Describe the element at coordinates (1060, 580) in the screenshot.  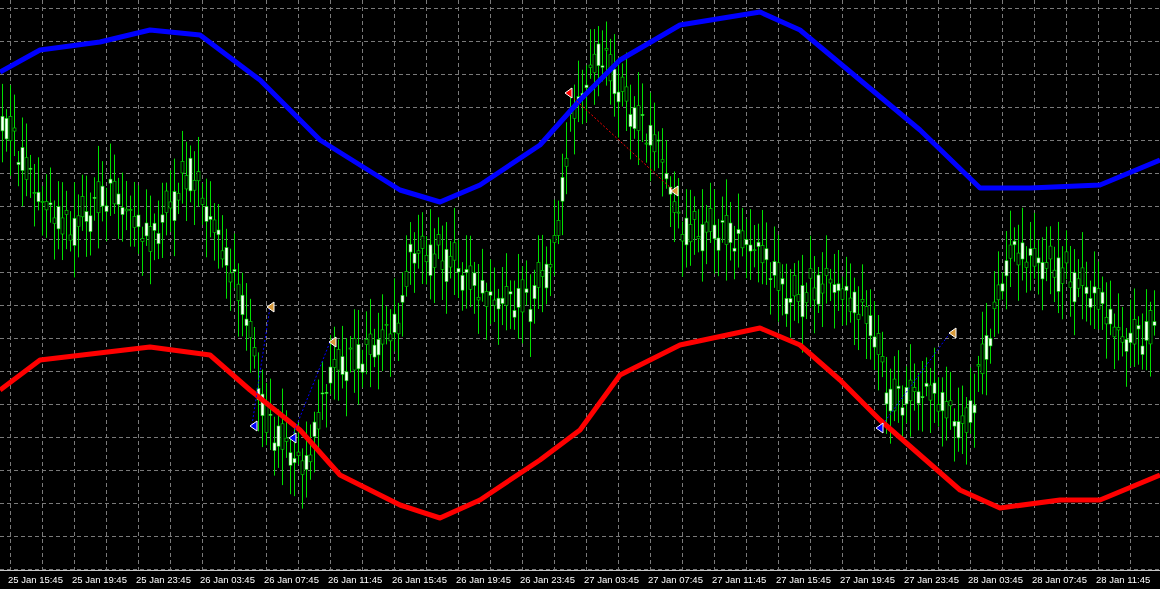
I see `time-axis-label: 28 Jan 07:45` at that location.